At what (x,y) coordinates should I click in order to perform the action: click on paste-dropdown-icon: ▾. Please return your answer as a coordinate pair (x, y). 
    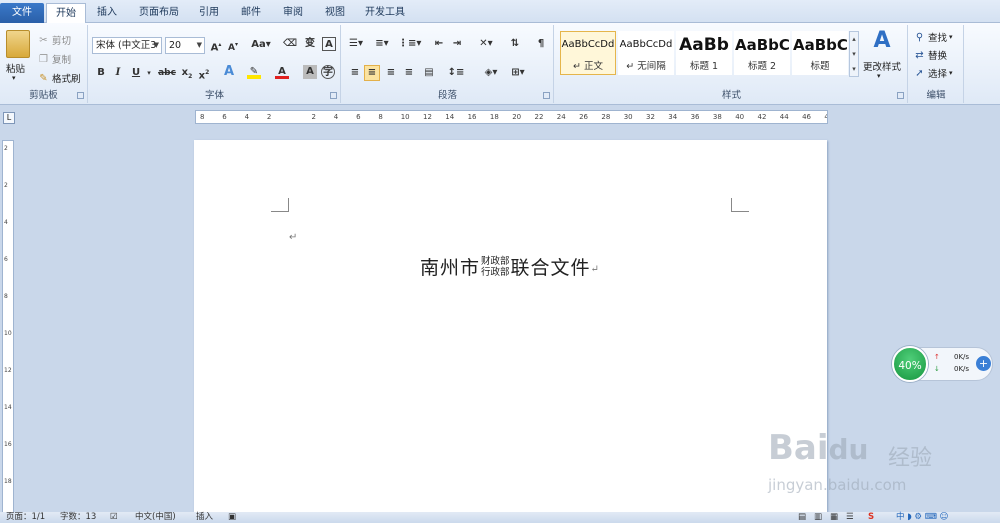
    Looking at the image, I should click on (14, 78).